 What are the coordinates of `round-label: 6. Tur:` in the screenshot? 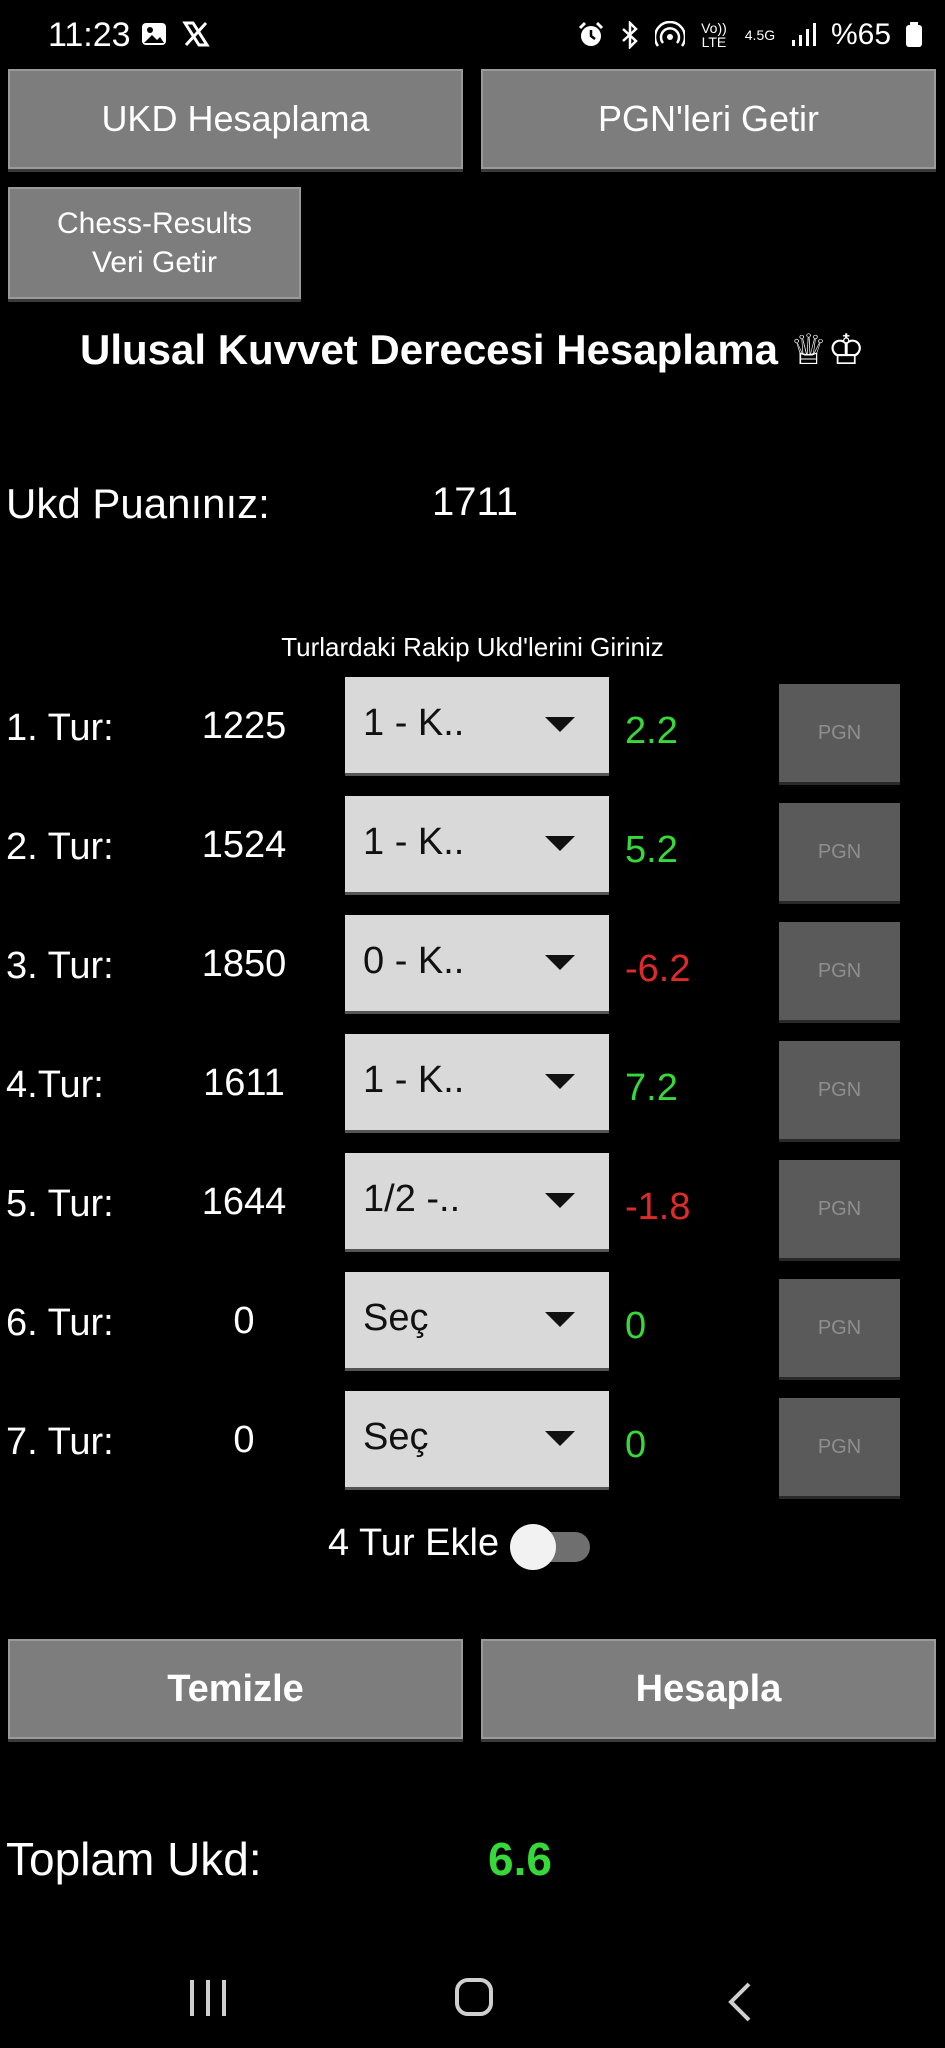 It's located at (60, 1323).